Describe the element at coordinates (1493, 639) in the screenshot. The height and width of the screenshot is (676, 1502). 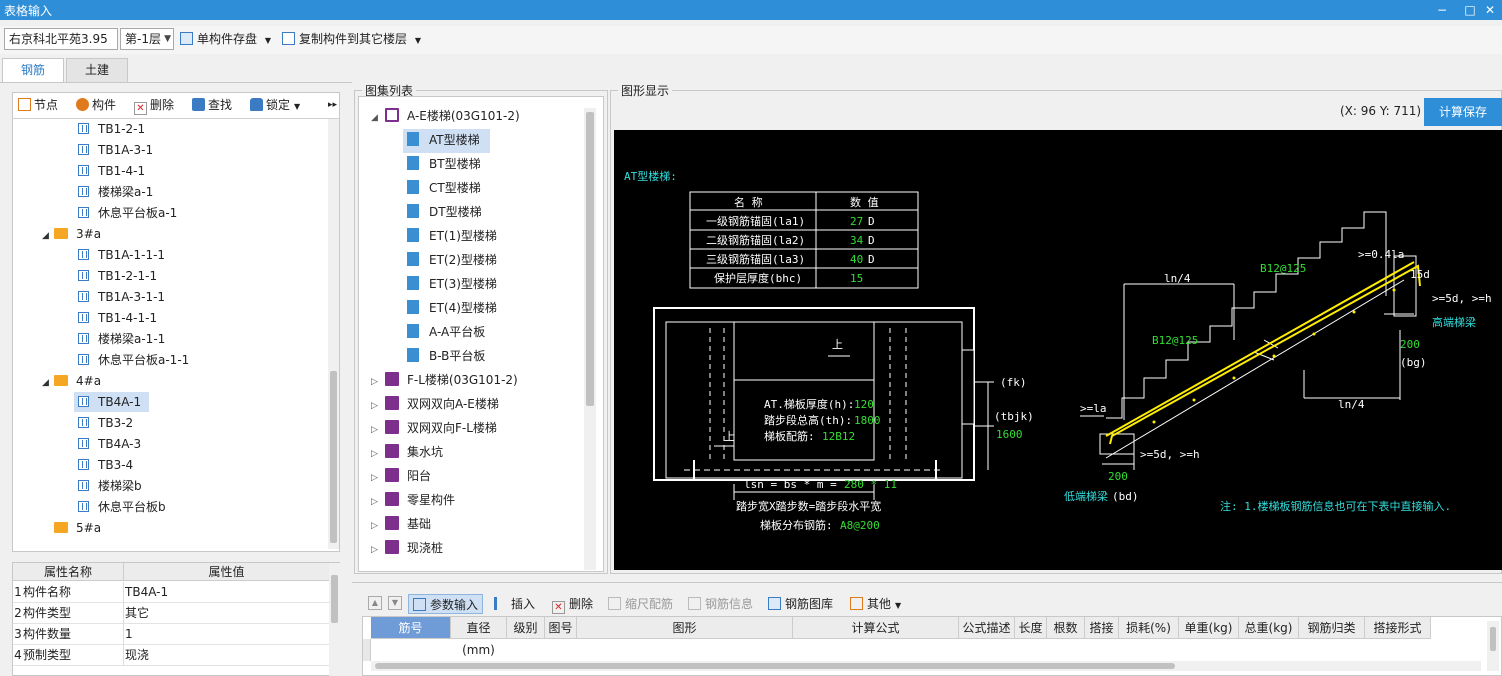
I see `grid-vscrollbar-thumb` at that location.